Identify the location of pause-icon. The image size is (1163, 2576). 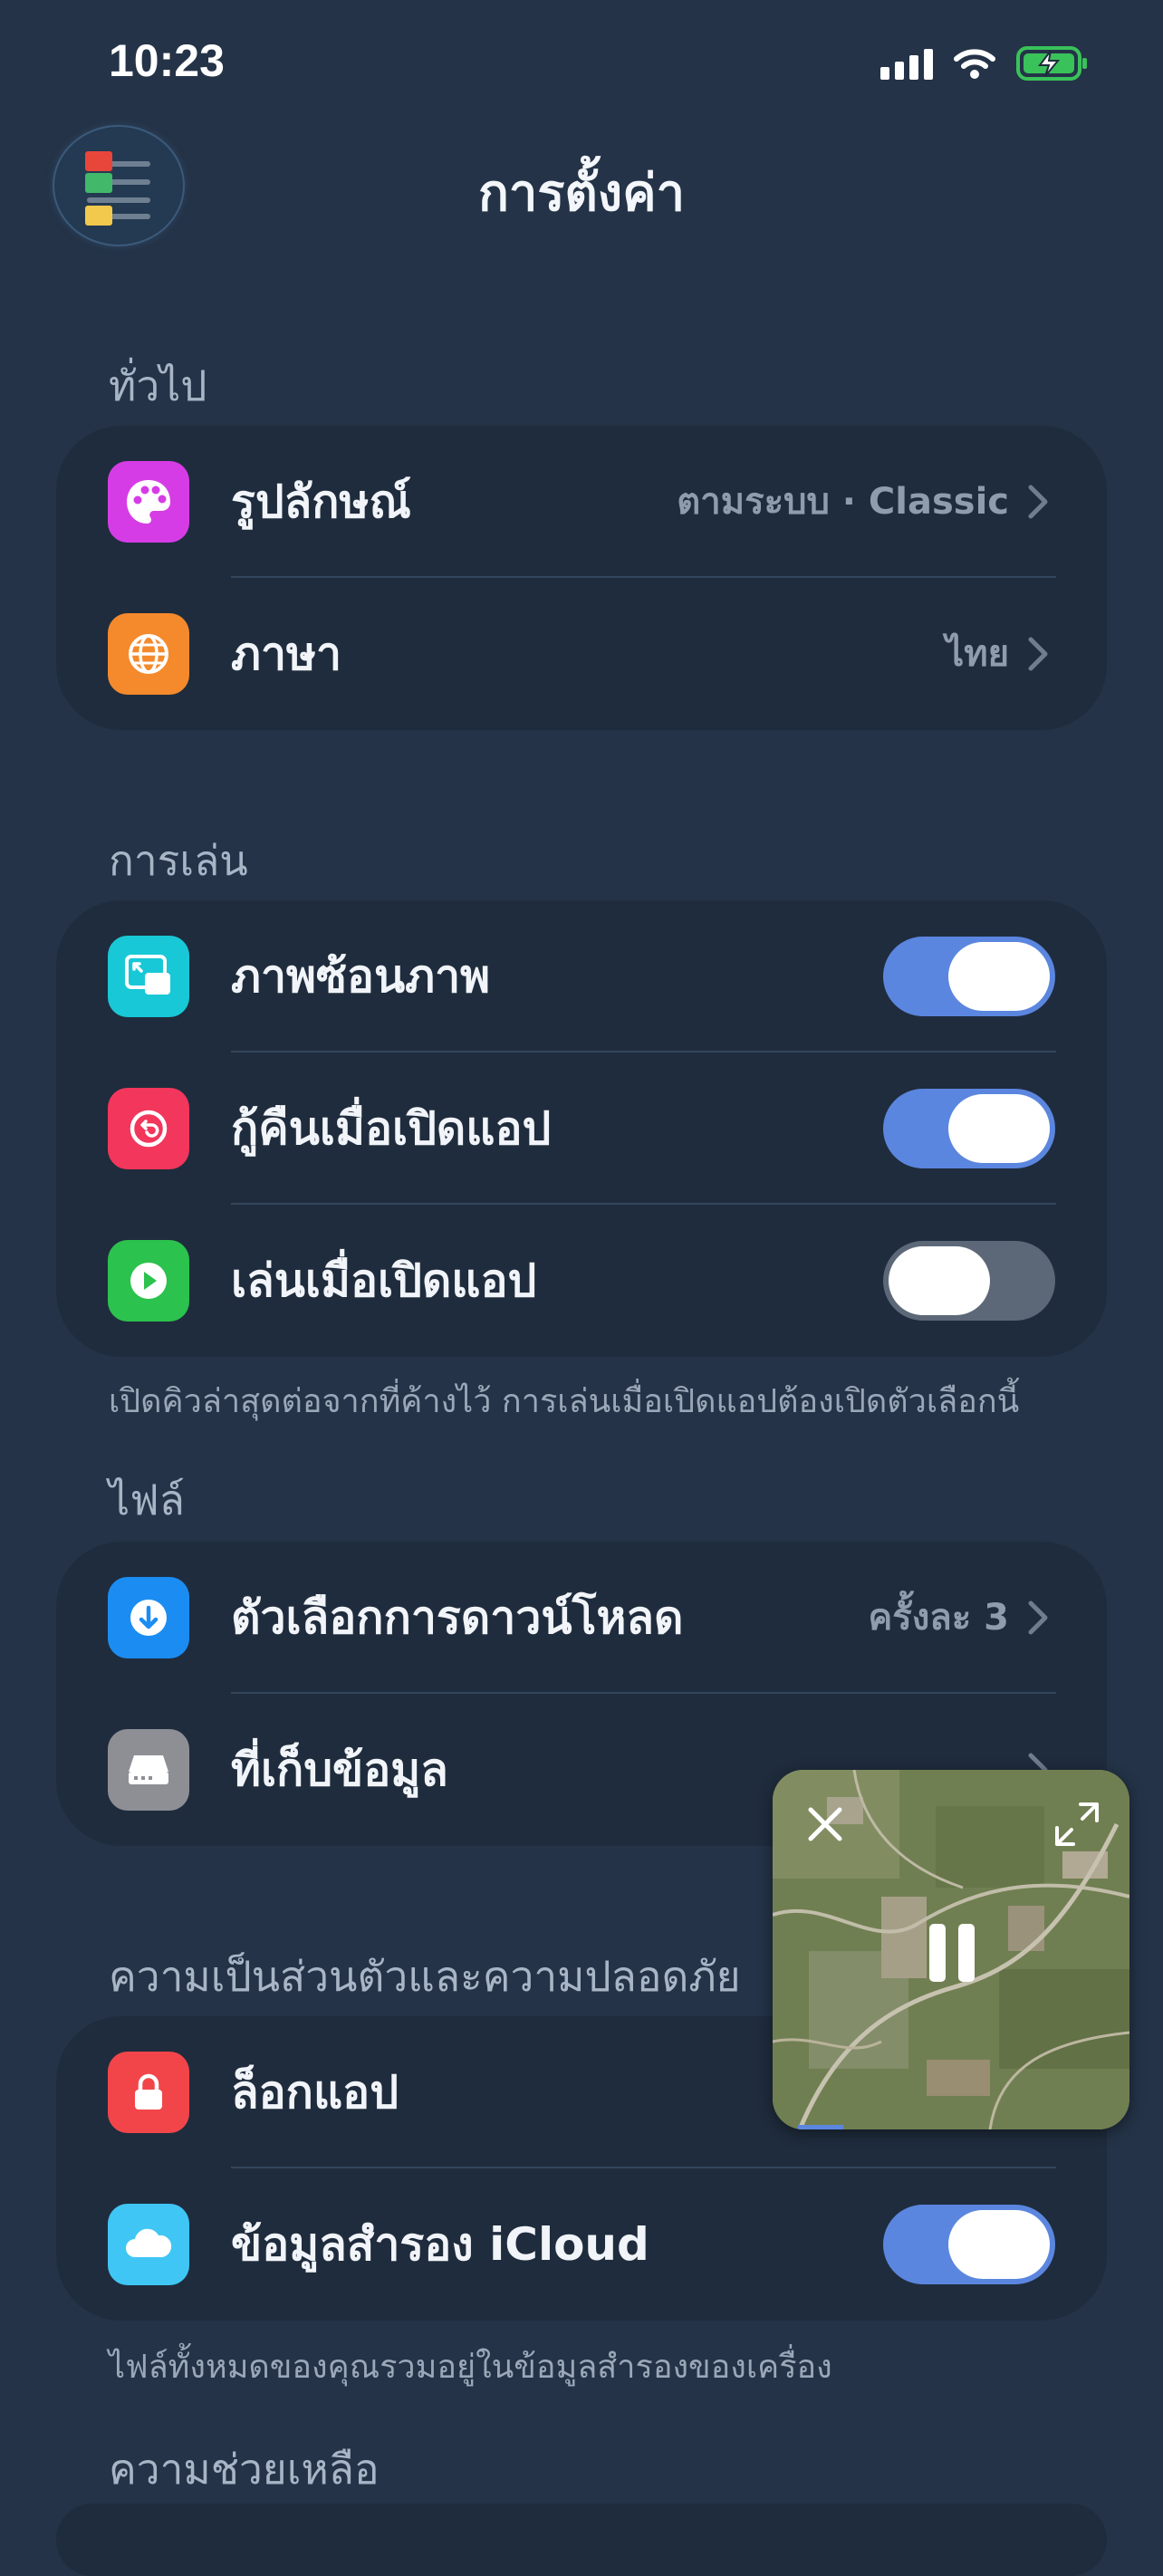
(952, 1953).